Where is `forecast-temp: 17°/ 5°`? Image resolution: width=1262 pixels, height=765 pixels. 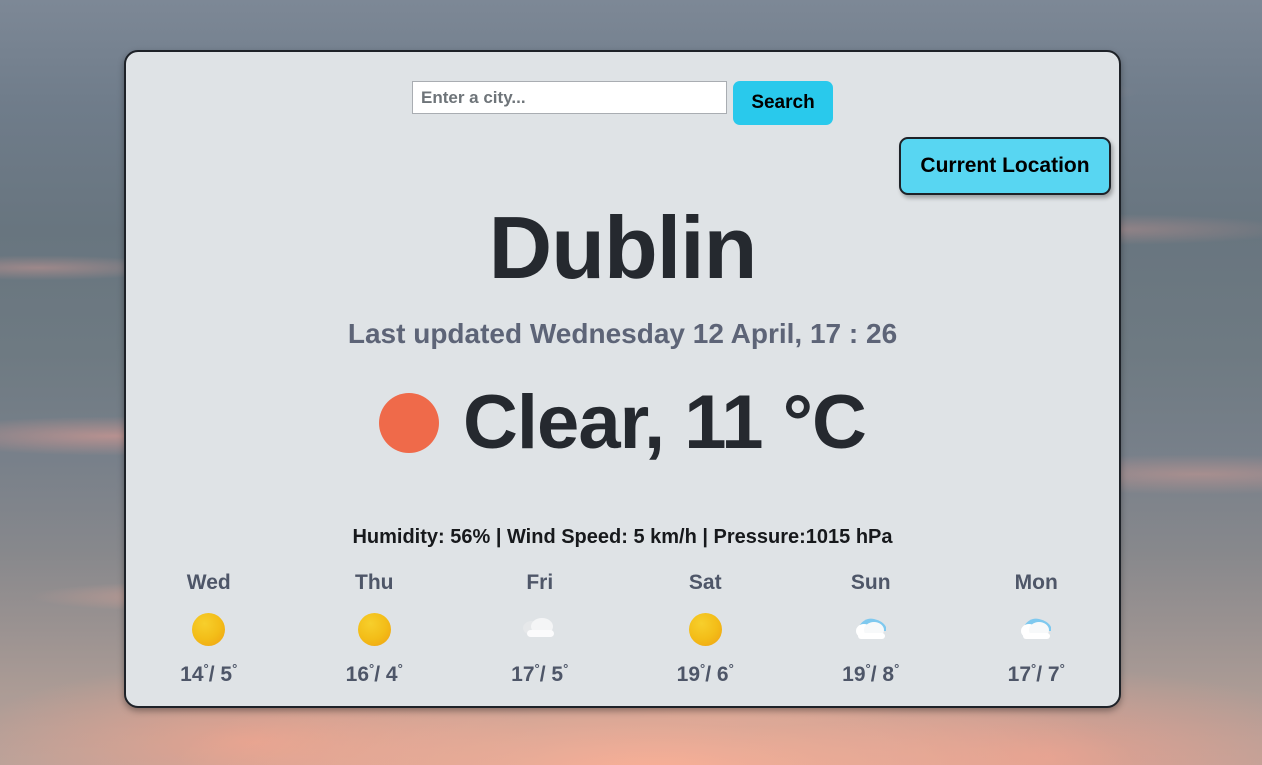 forecast-temp: 17°/ 5° is located at coordinates (540, 673).